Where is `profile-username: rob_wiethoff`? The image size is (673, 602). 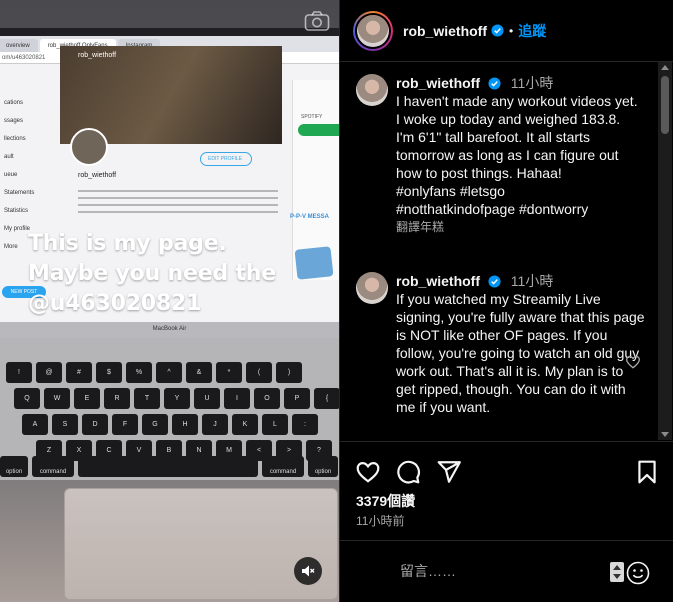 profile-username: rob_wiethoff is located at coordinates (97, 175).